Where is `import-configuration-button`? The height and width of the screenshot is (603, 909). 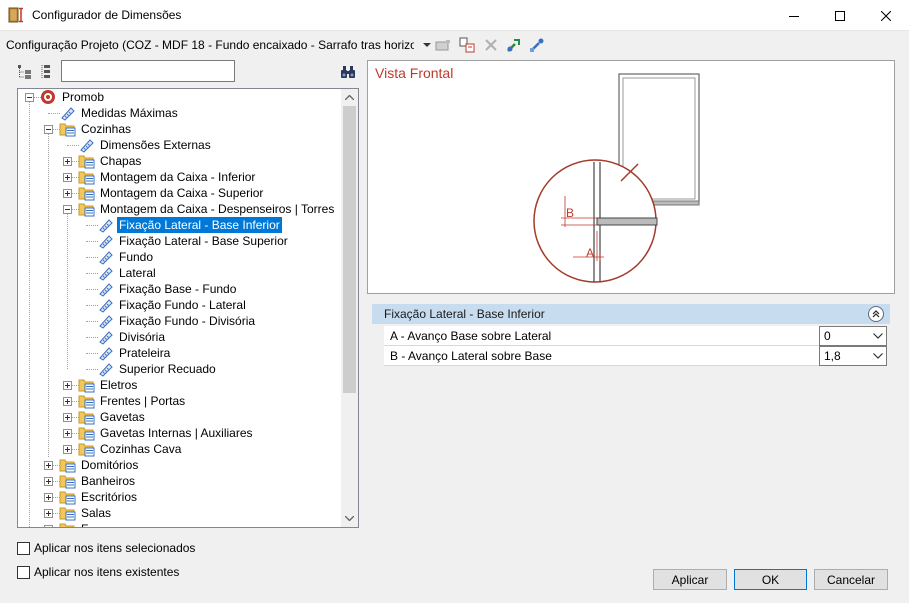 import-configuration-button is located at coordinates (514, 45).